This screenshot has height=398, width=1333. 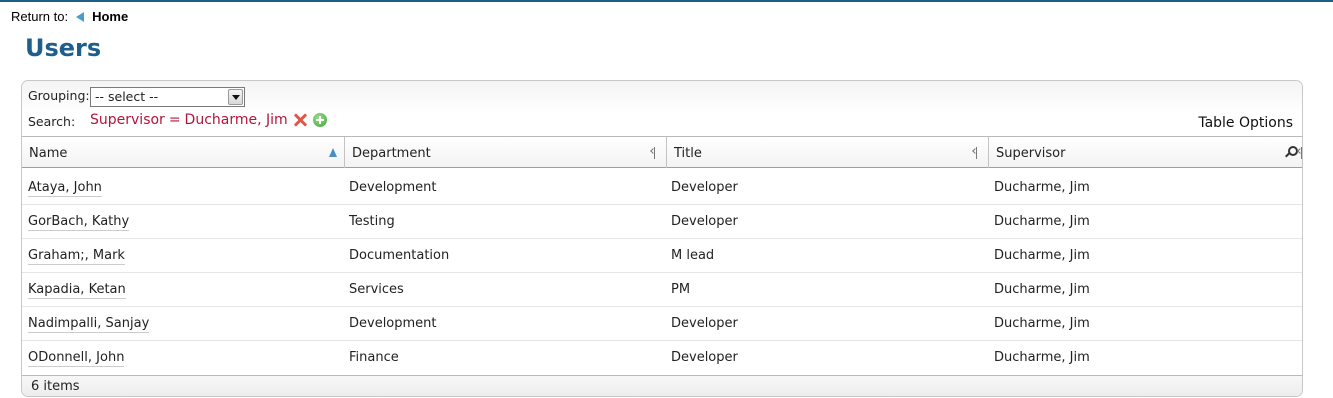 What do you see at coordinates (236, 120) in the screenshot?
I see `filter-value: Ducharme, Jim` at bounding box center [236, 120].